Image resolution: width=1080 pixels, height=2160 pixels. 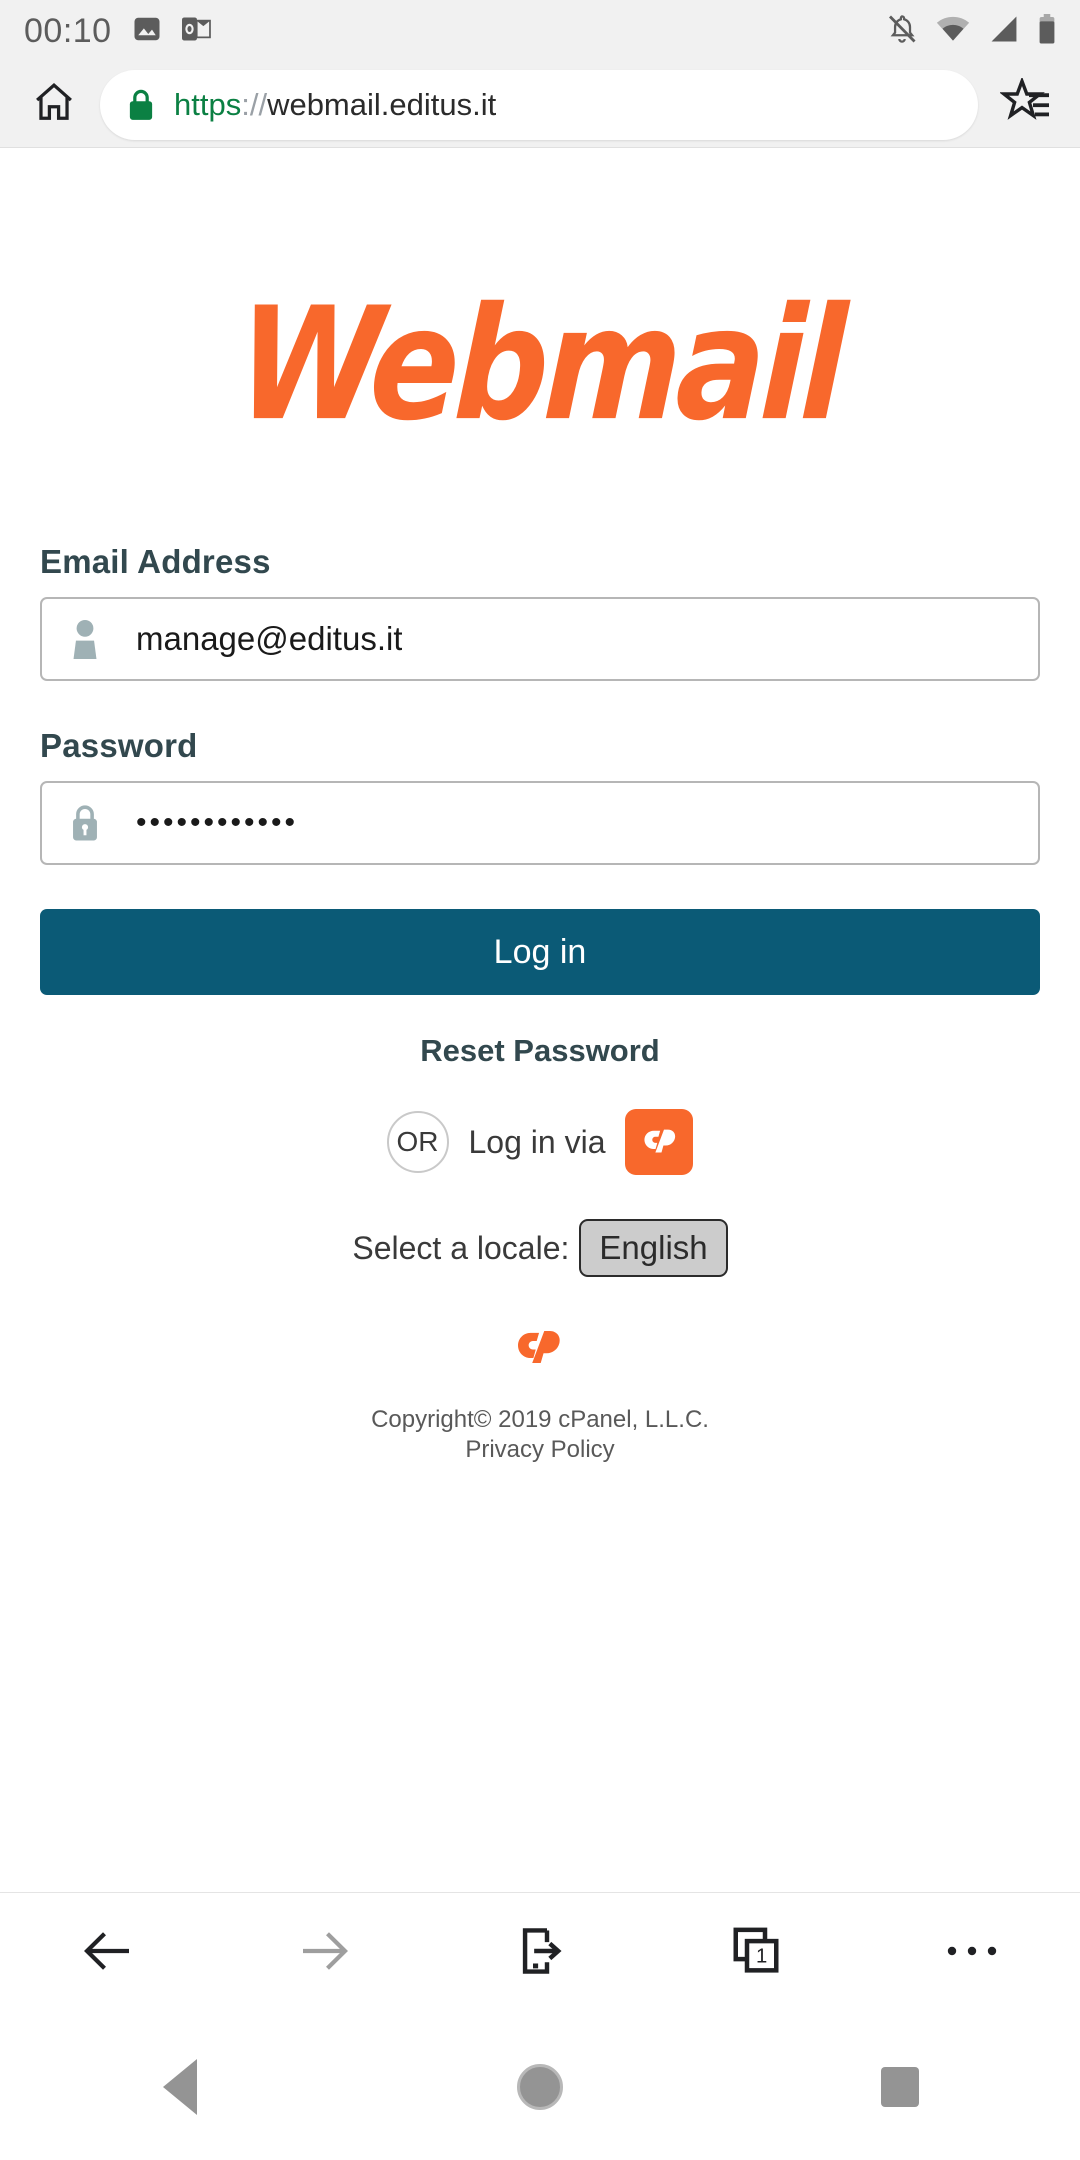 I want to click on android-recents-button, so click(x=900, y=2087).